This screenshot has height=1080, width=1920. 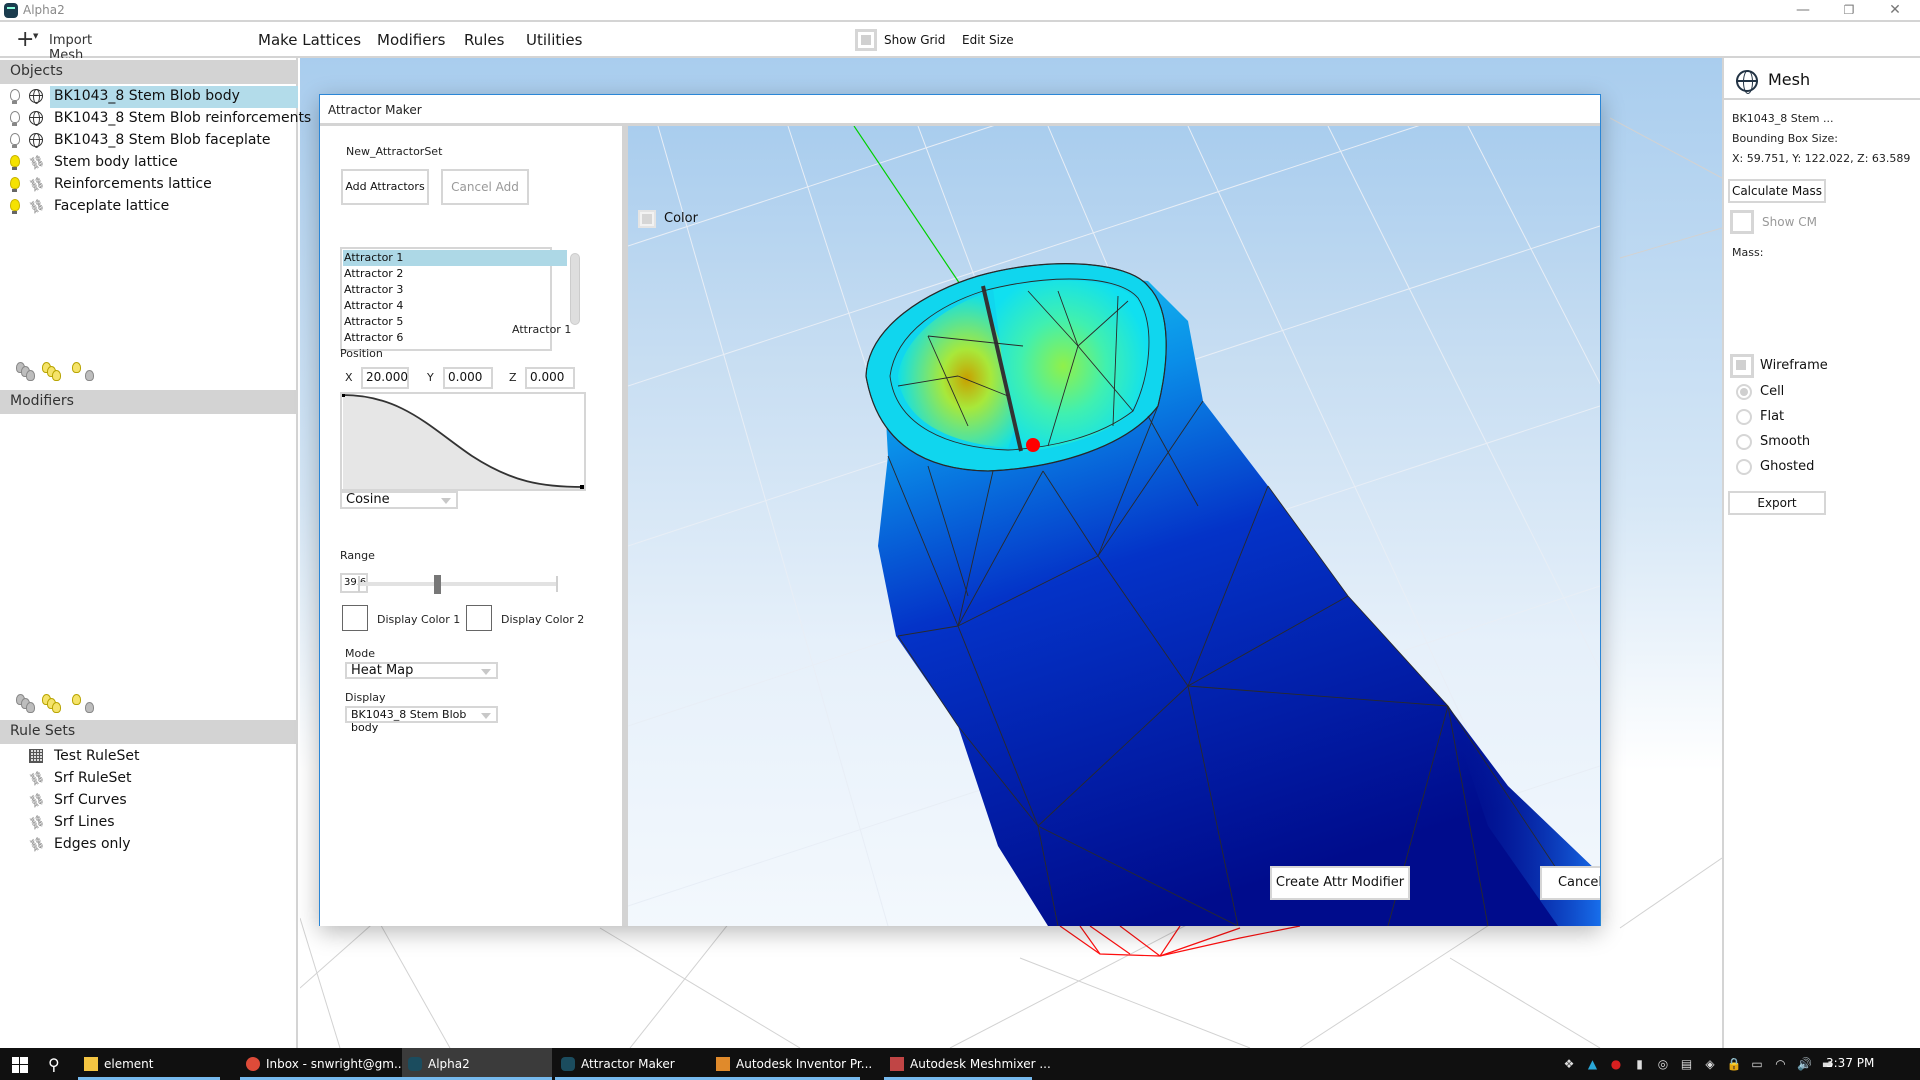 I want to click on close-button: ✕, so click(x=1895, y=11).